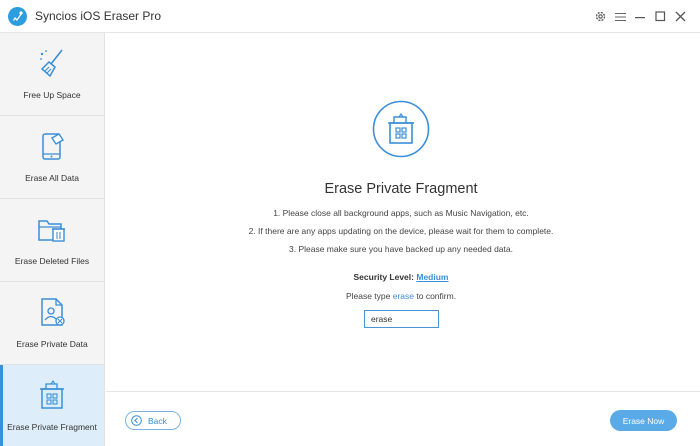 This screenshot has width=700, height=446. Describe the element at coordinates (52, 261) in the screenshot. I see `sidebar-item-label: Erase Deleted Files` at that location.